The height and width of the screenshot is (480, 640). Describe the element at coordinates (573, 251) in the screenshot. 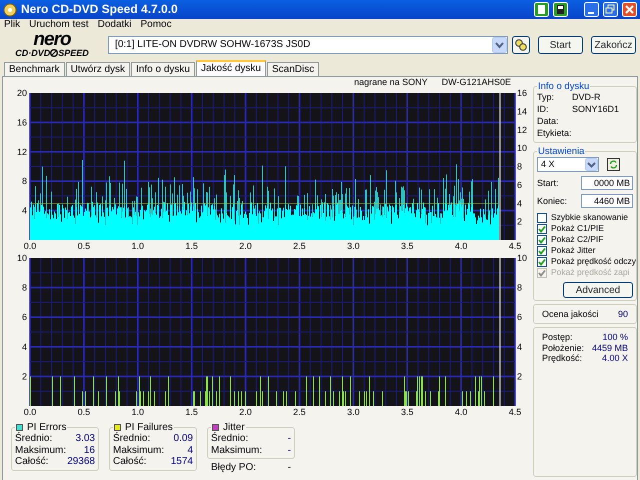

I see `checkbox-label: Pokaż Jitter` at that location.